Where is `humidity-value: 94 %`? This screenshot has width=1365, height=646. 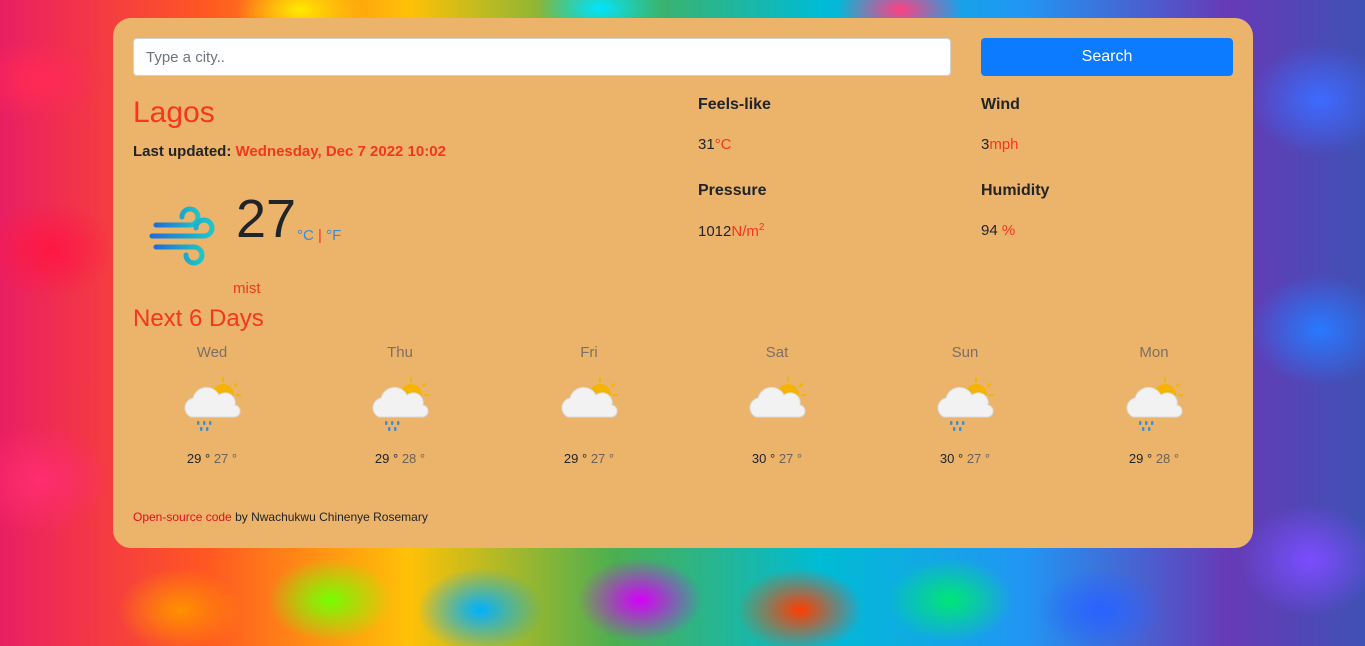 humidity-value: 94 % is located at coordinates (998, 230).